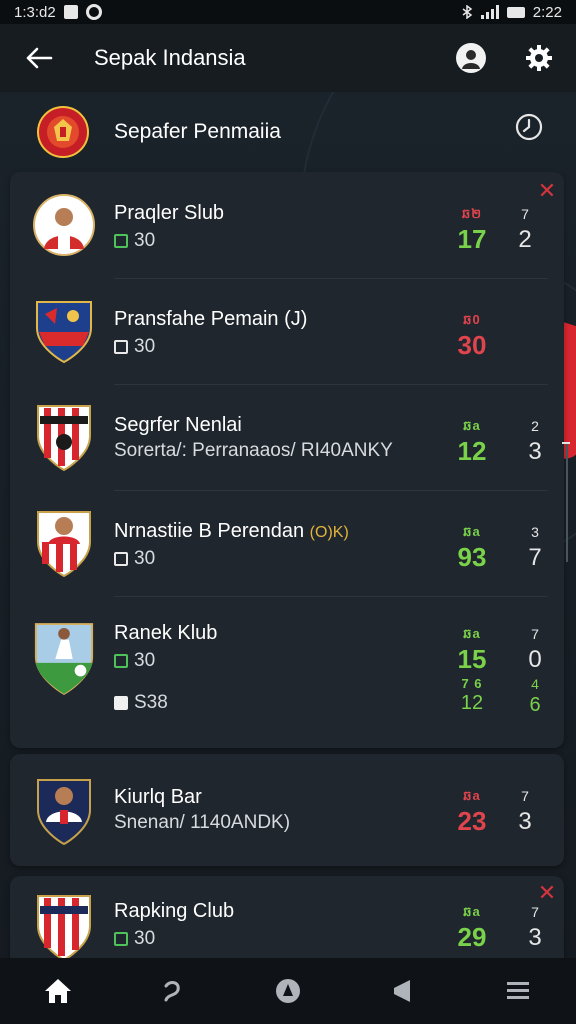 This screenshot has height=1024, width=576. I want to click on table-row: Rapking Club 30 ឆa 29 7 3, so click(287, 917).